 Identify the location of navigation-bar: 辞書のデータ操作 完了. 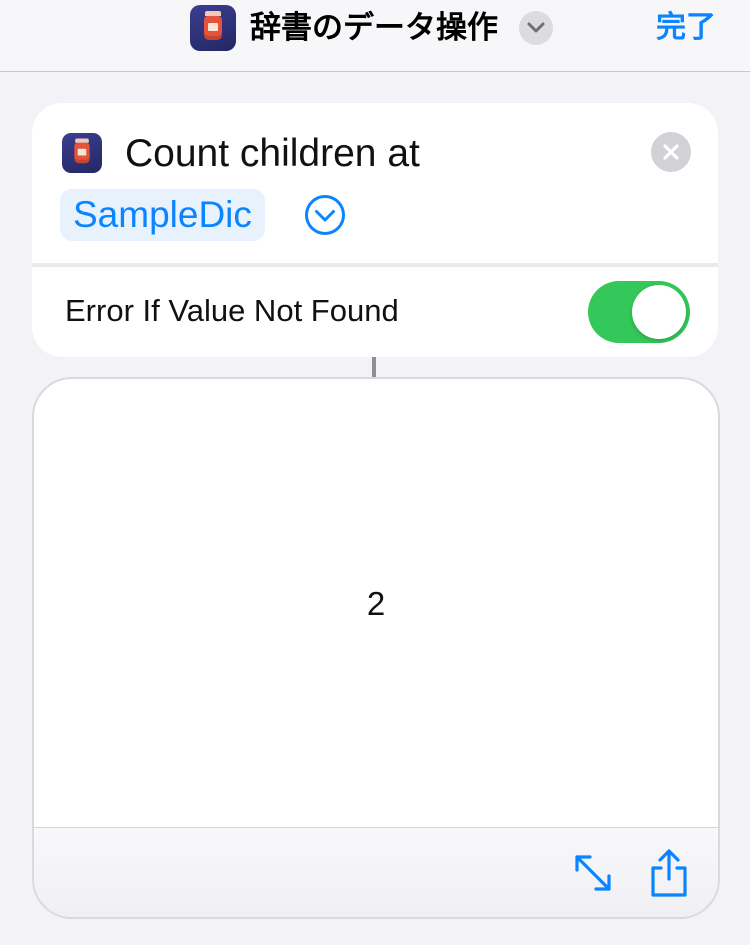
(375, 36).